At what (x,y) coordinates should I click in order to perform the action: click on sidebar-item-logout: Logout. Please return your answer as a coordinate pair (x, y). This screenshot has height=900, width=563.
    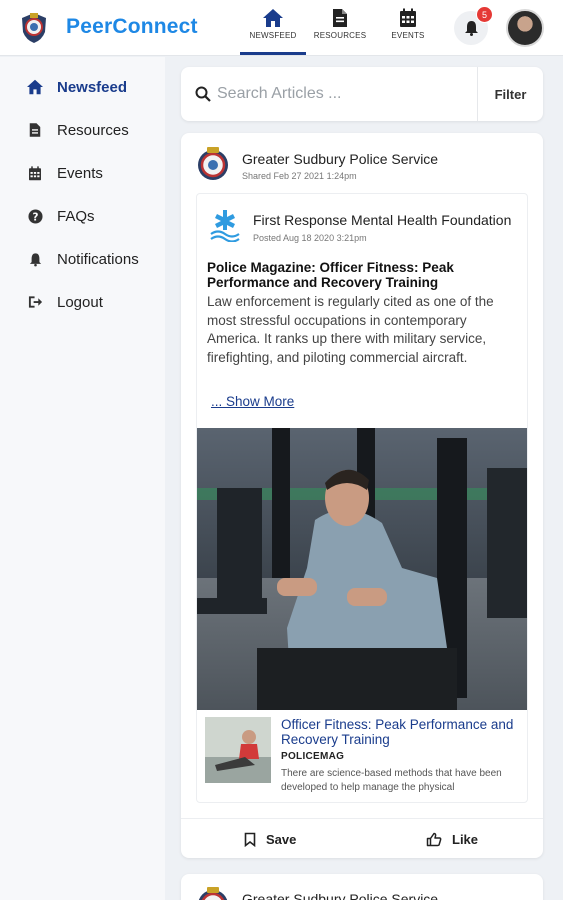
    Looking at the image, I should click on (63, 302).